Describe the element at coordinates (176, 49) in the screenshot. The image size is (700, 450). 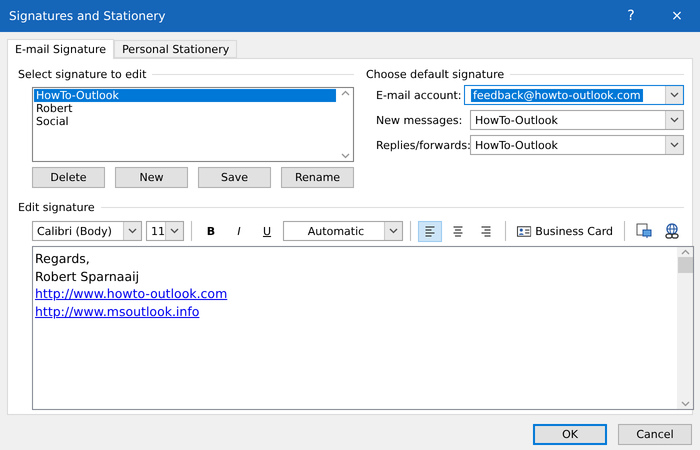
I see `tab: Personal Stationery` at that location.